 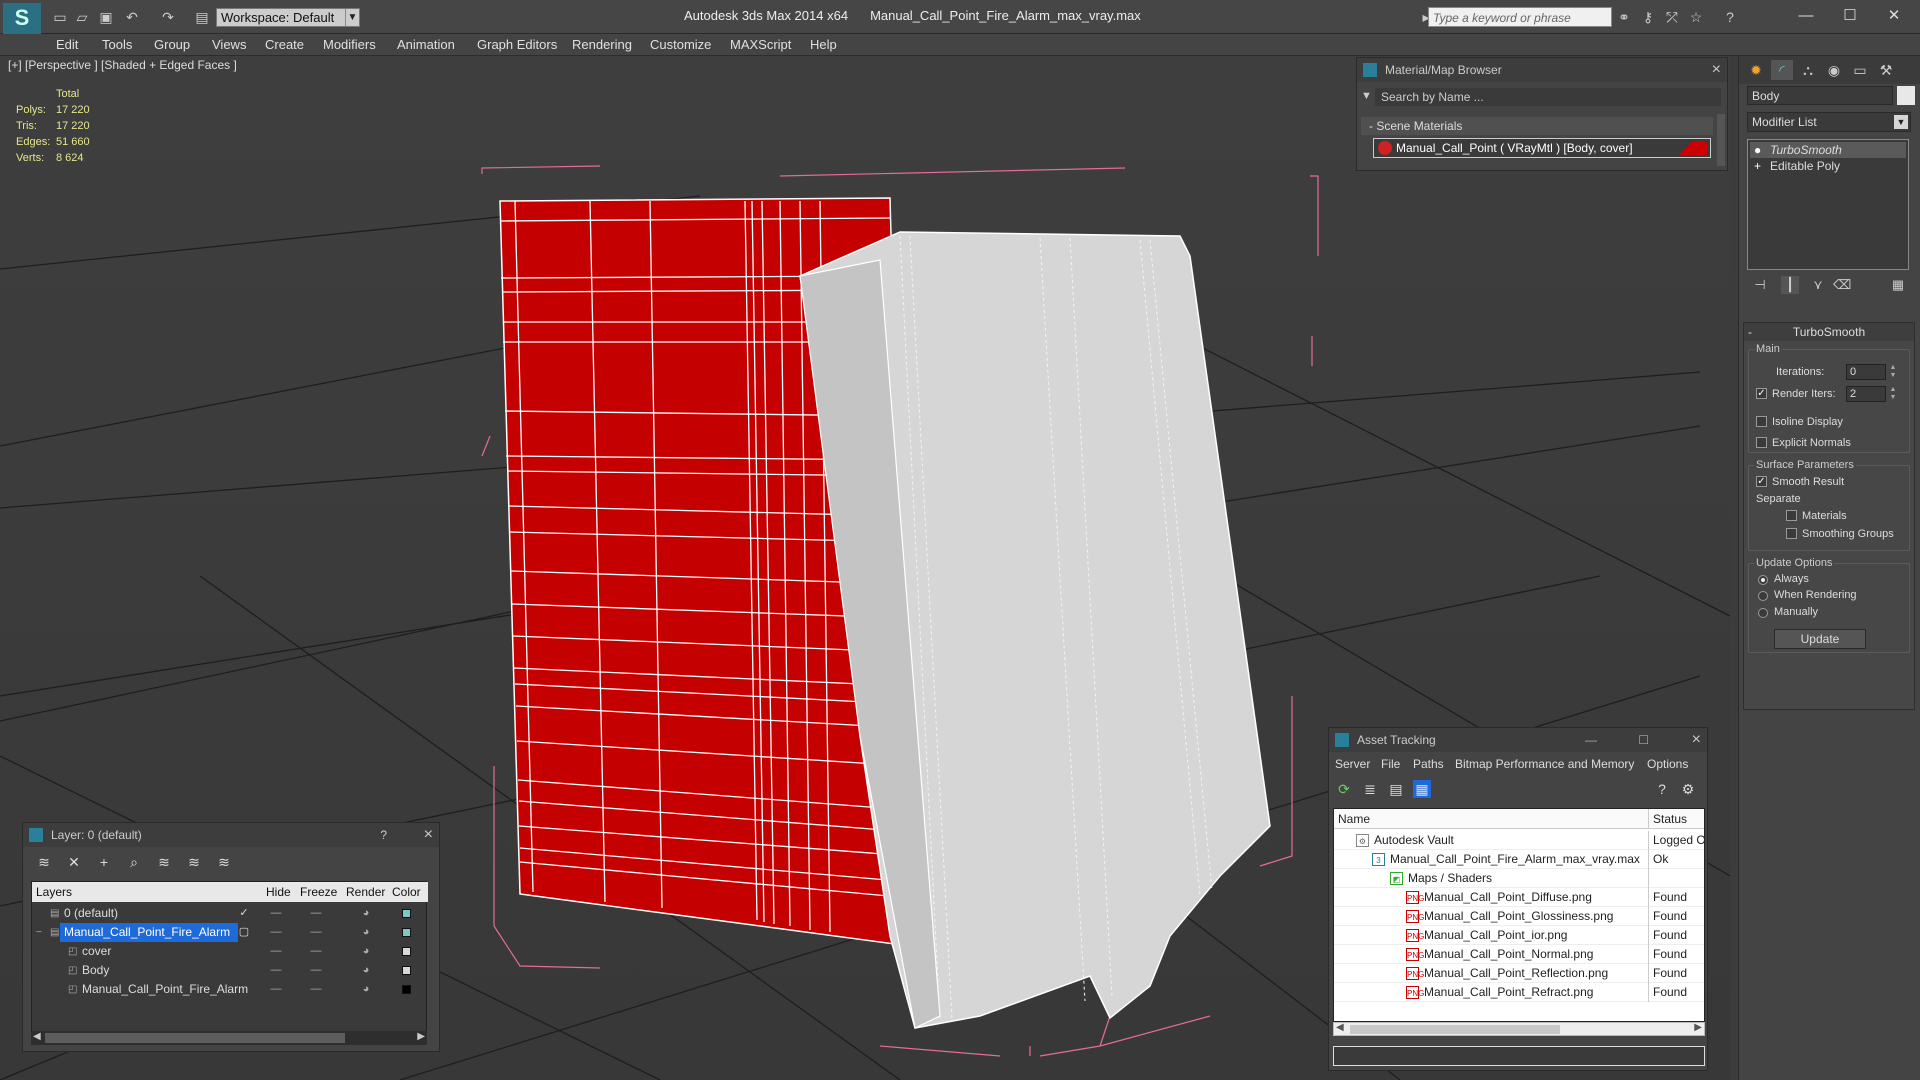 I want to click on maximize-icon: ☐, so click(x=1850, y=16).